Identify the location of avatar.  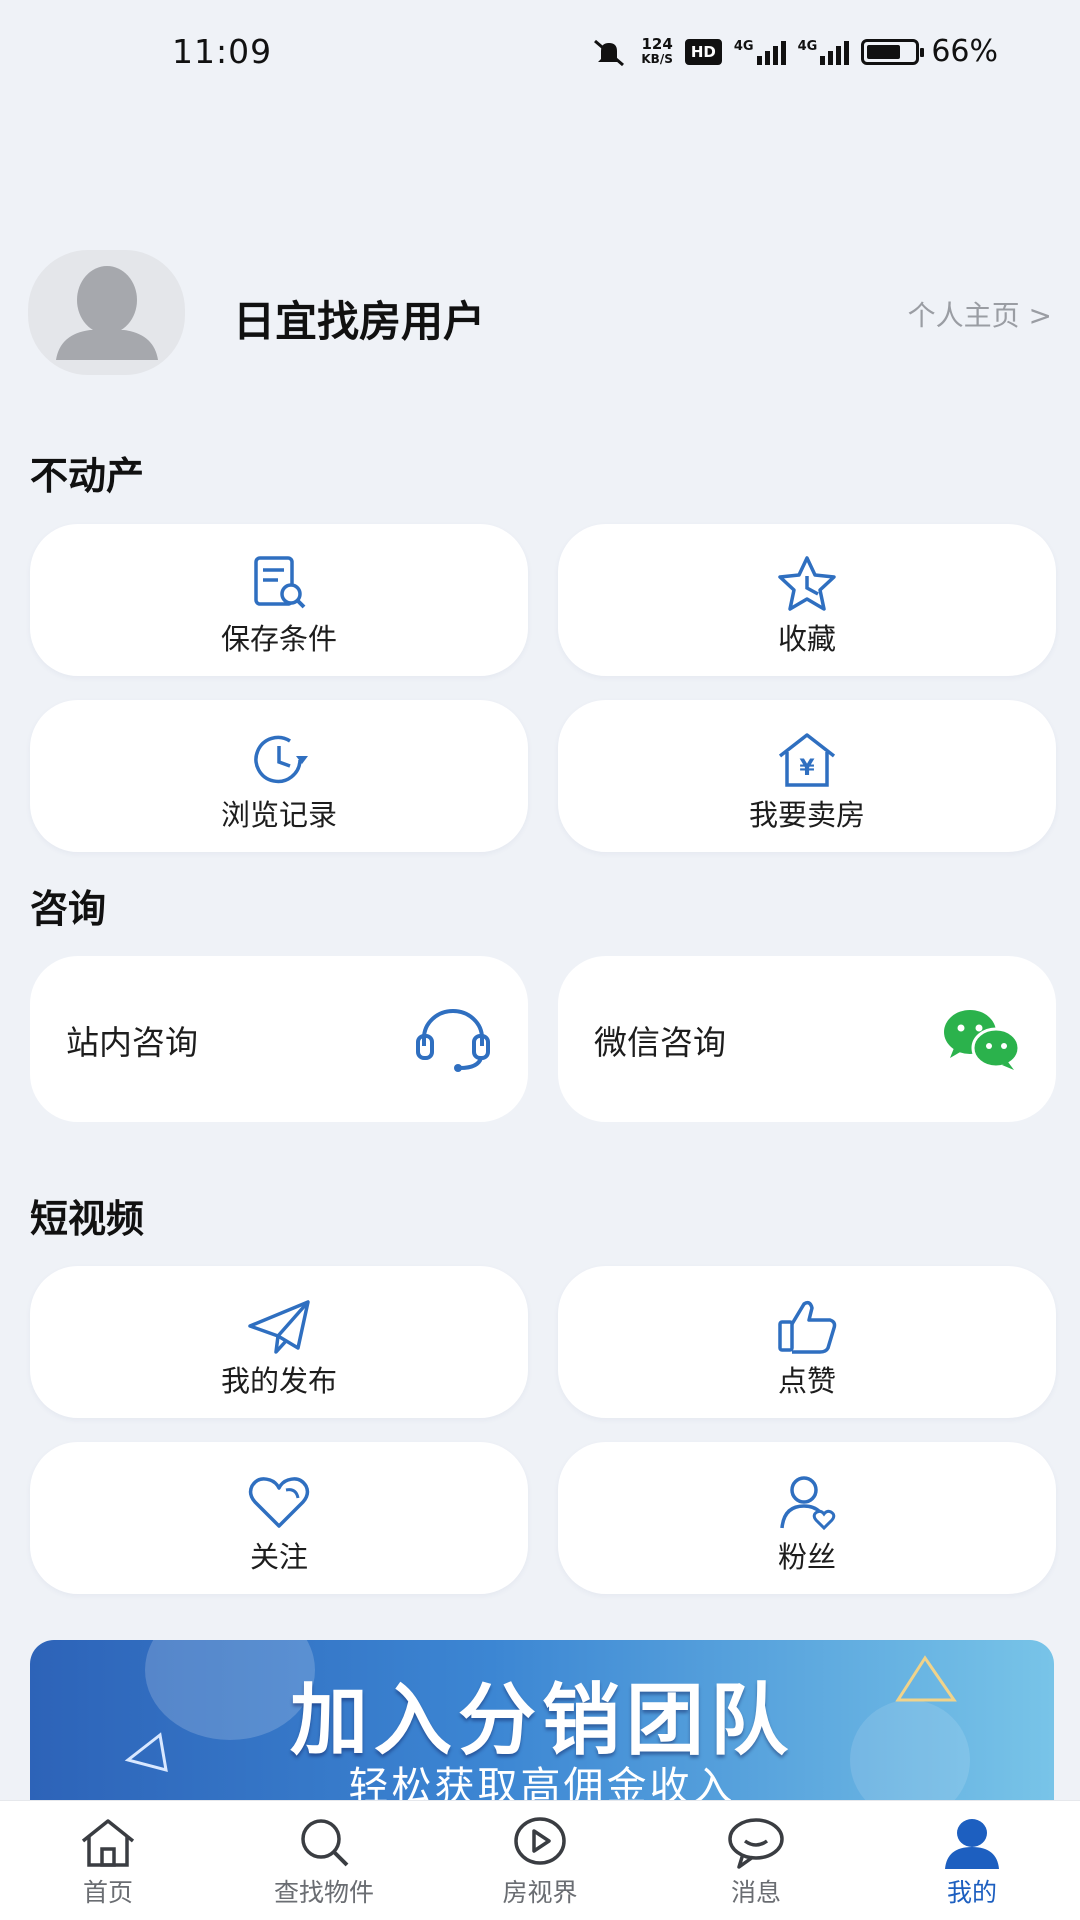
(106, 312).